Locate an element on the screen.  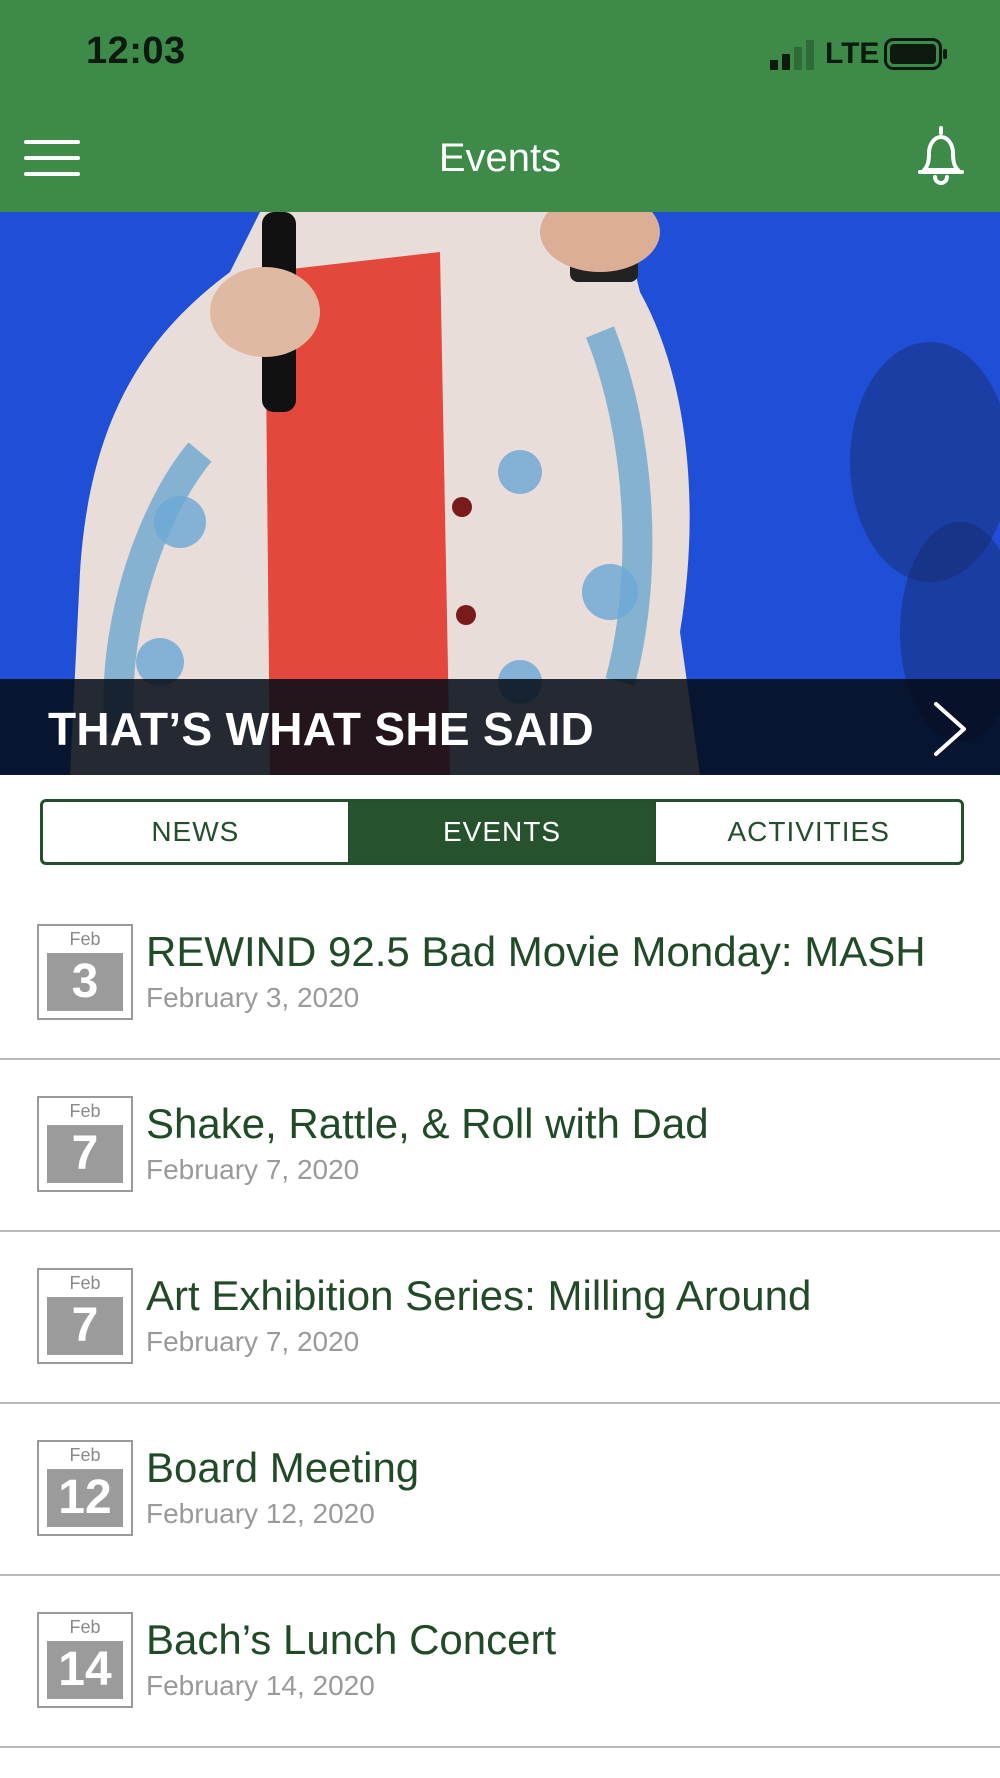
status-time: 12:03 is located at coordinates (136, 51).